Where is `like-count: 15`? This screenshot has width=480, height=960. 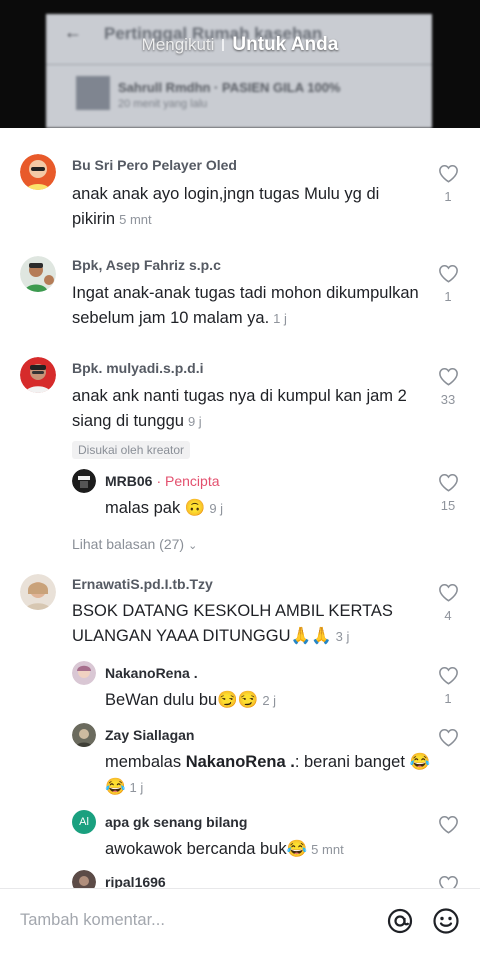 like-count: 15 is located at coordinates (448, 505).